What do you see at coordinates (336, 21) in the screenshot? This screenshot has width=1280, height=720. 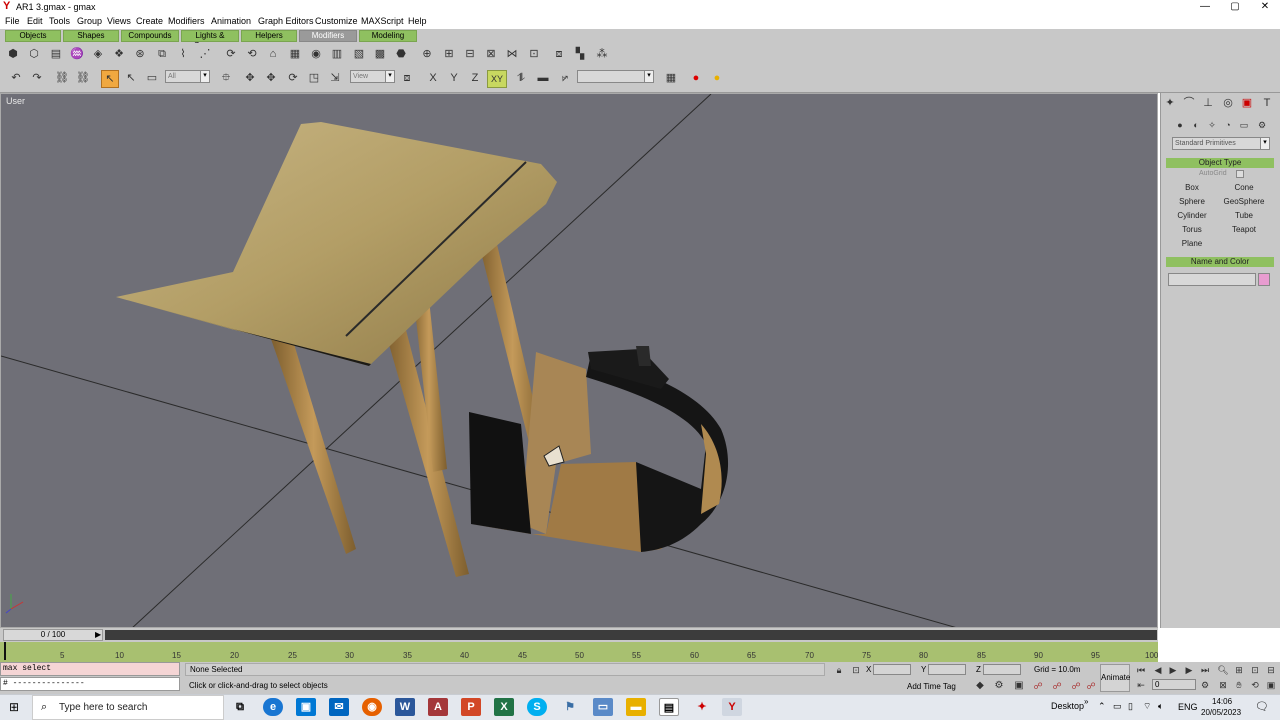 I see `menu-customize: Customize` at bounding box center [336, 21].